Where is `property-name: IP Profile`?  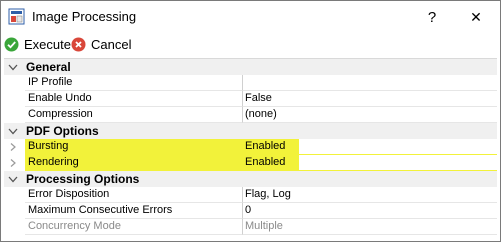 property-name: IP Profile is located at coordinates (50, 82).